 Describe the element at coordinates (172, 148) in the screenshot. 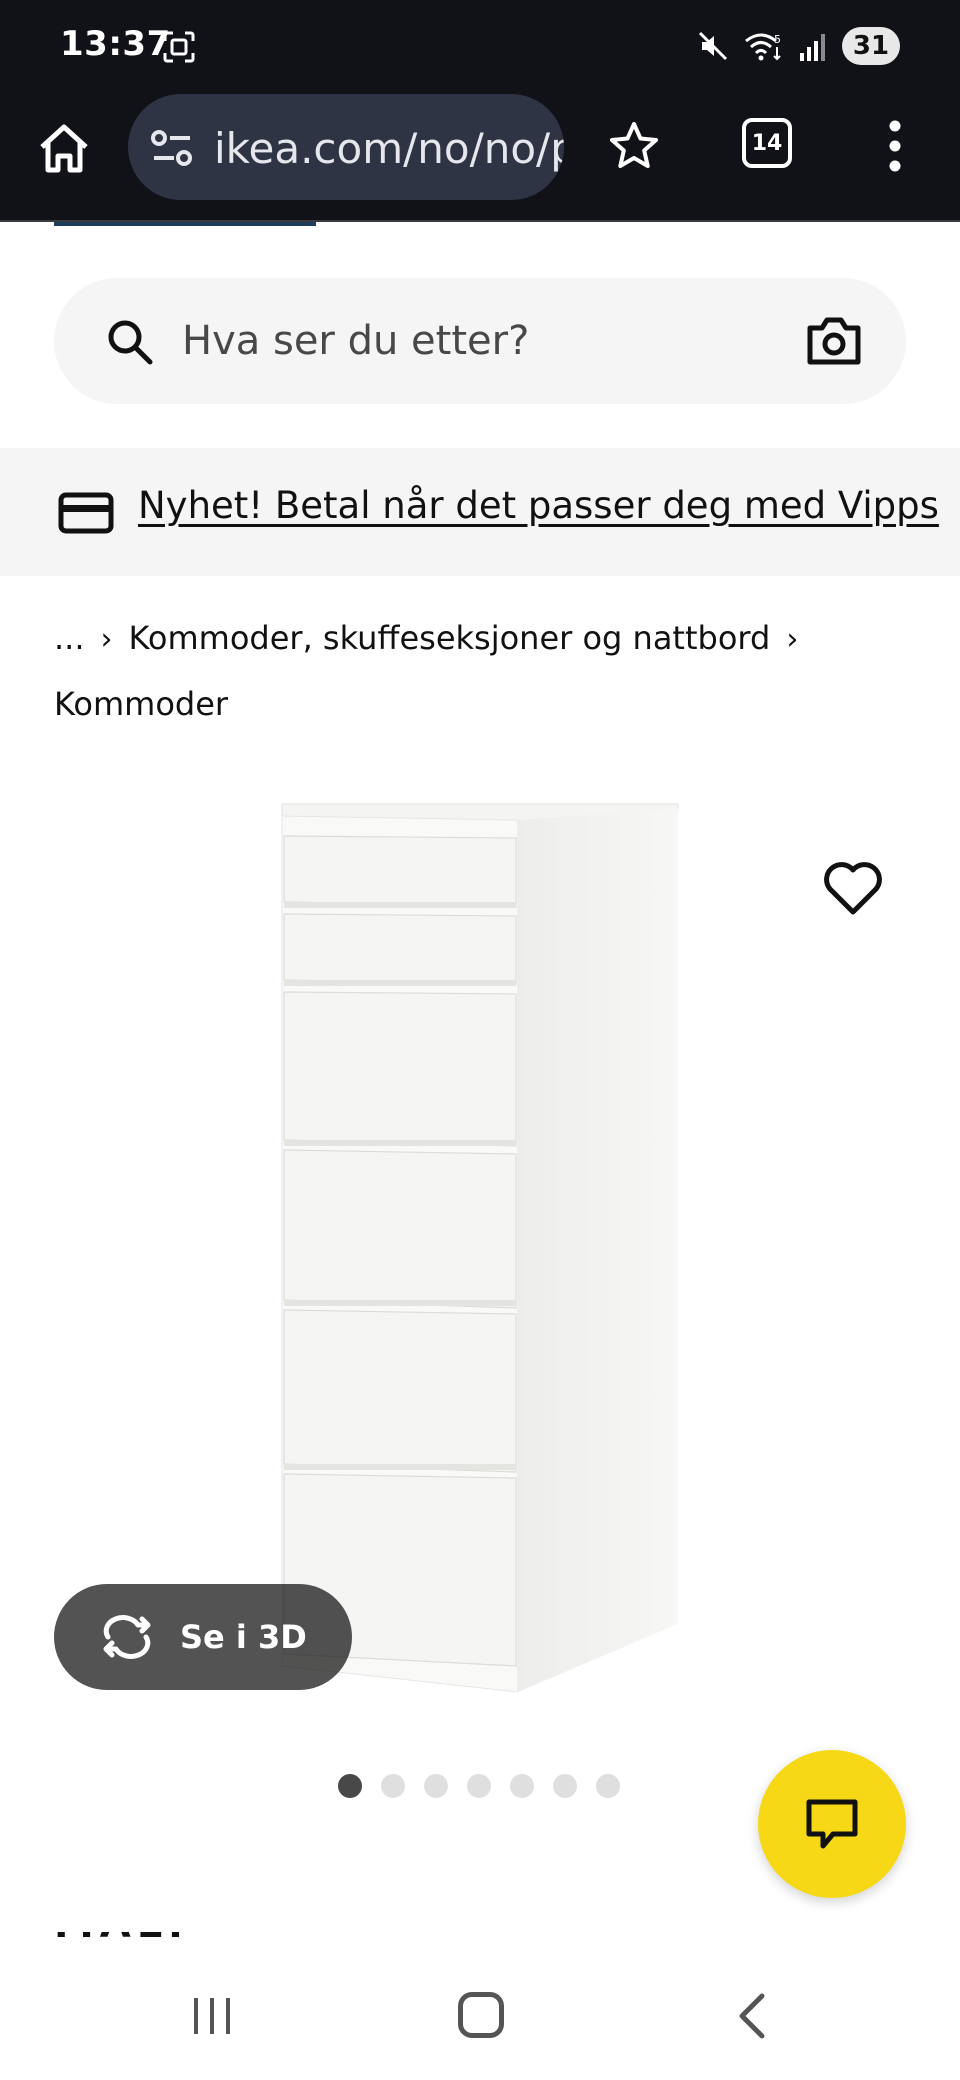

I see `site-settings-icon` at that location.